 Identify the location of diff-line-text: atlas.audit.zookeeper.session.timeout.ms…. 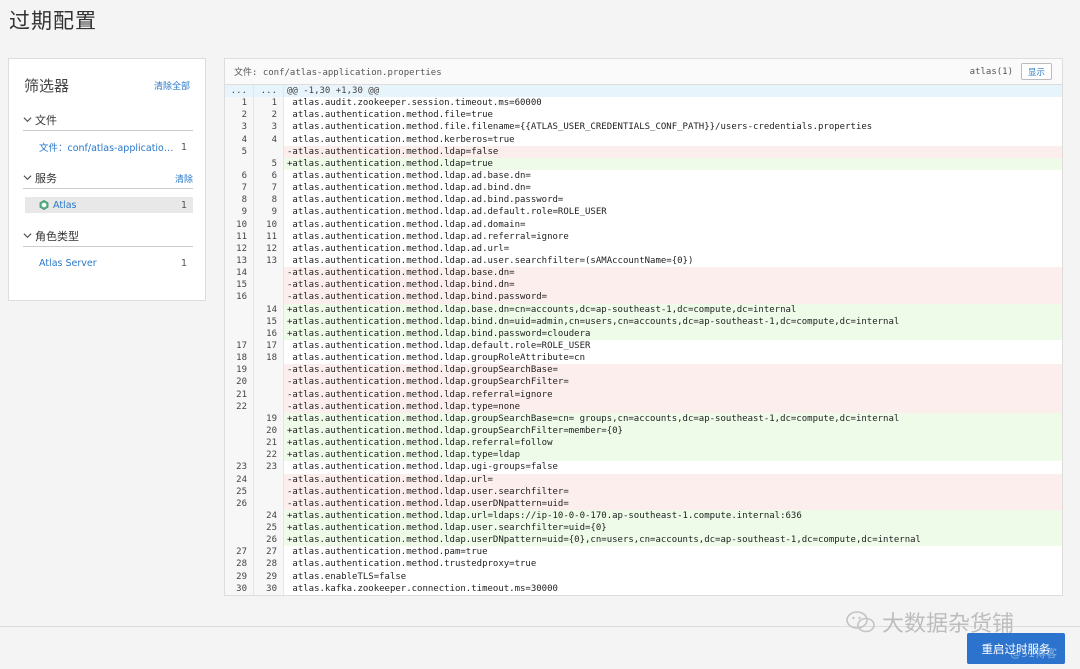
(414, 103).